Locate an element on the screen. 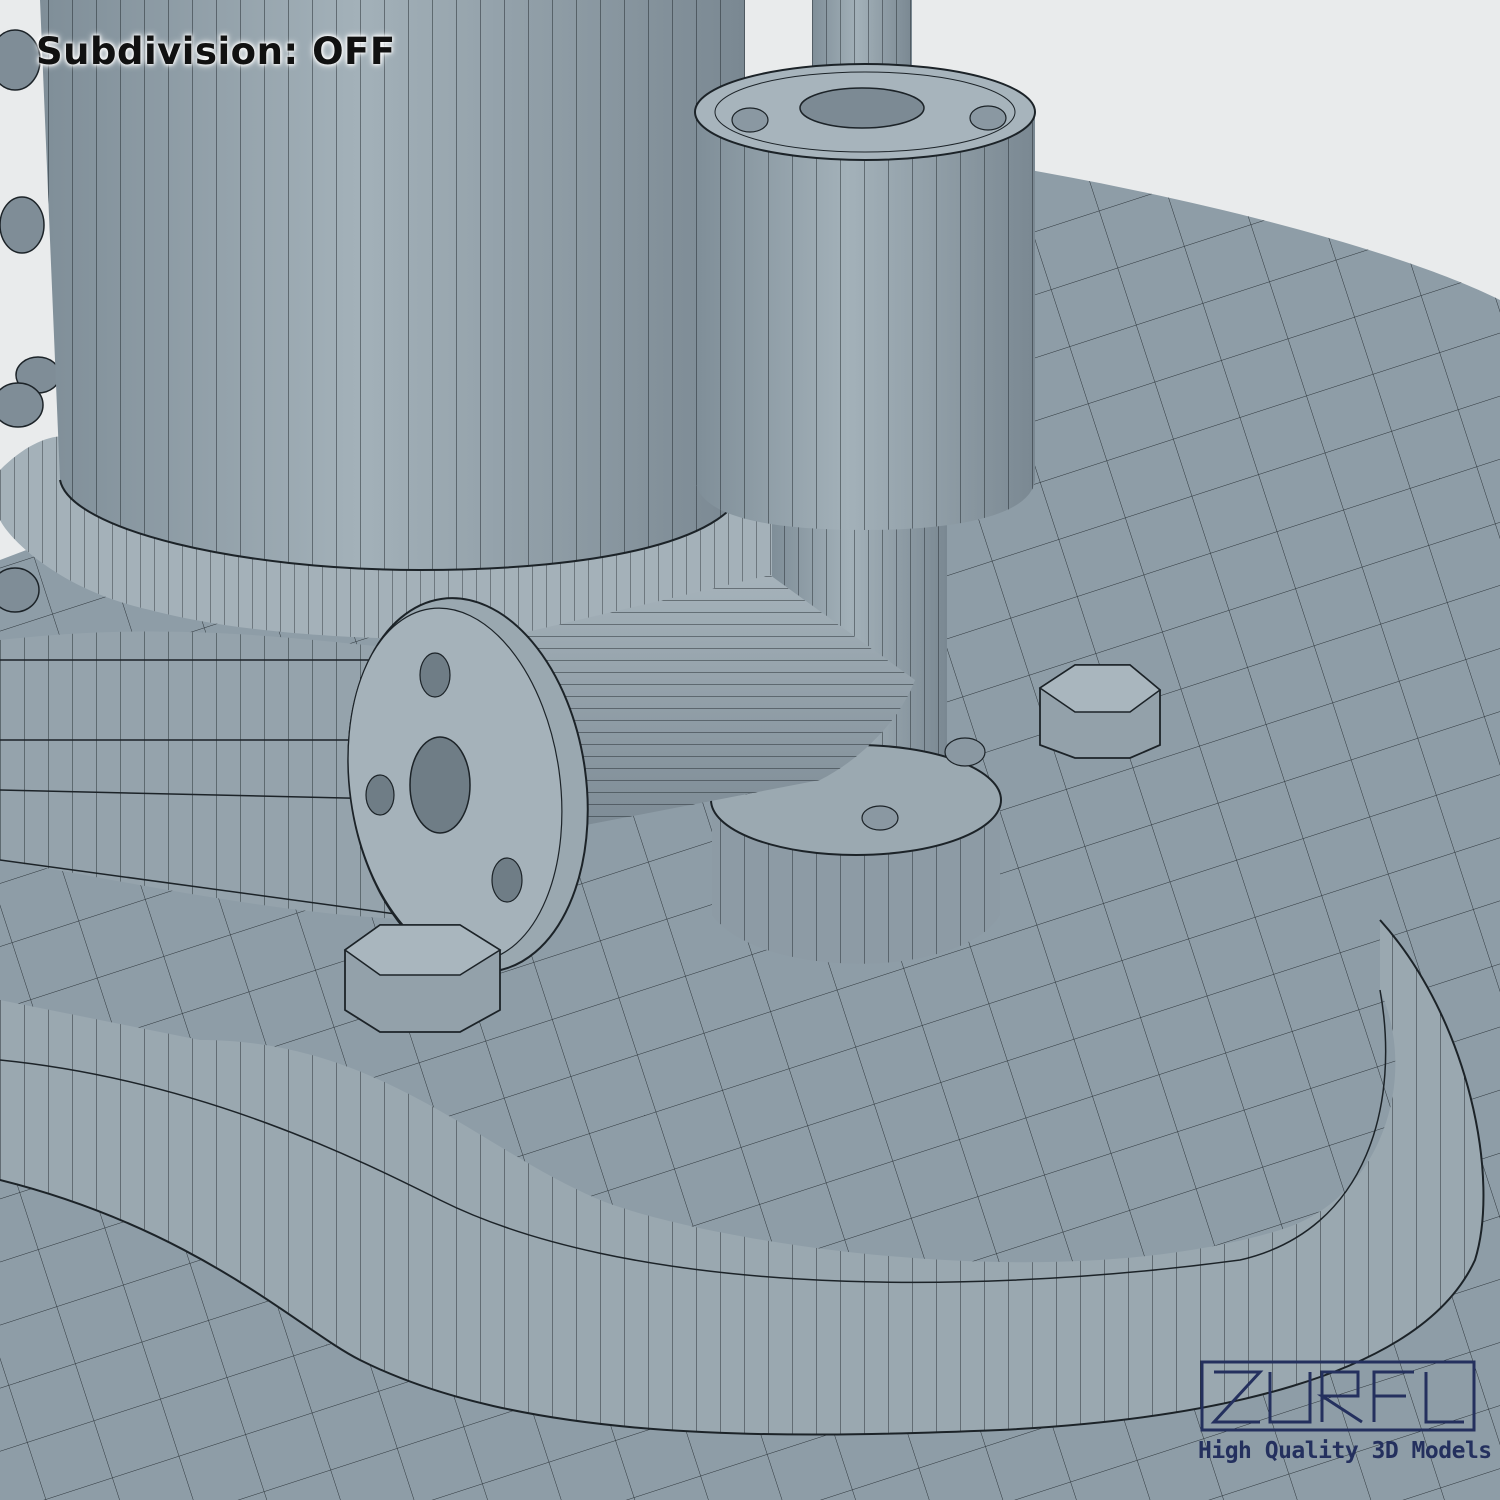 The width and height of the screenshot is (1500, 1500). actuator-cylinder is located at coordinates (865, 296).